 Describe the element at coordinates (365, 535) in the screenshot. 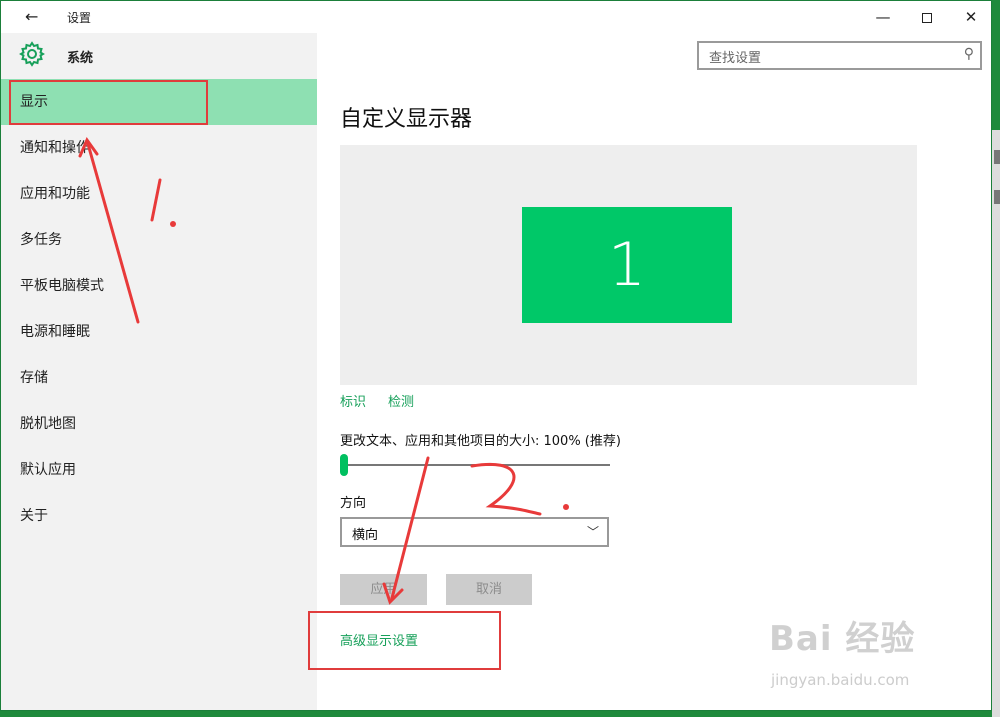

I see `orientation-value: 横向` at that location.